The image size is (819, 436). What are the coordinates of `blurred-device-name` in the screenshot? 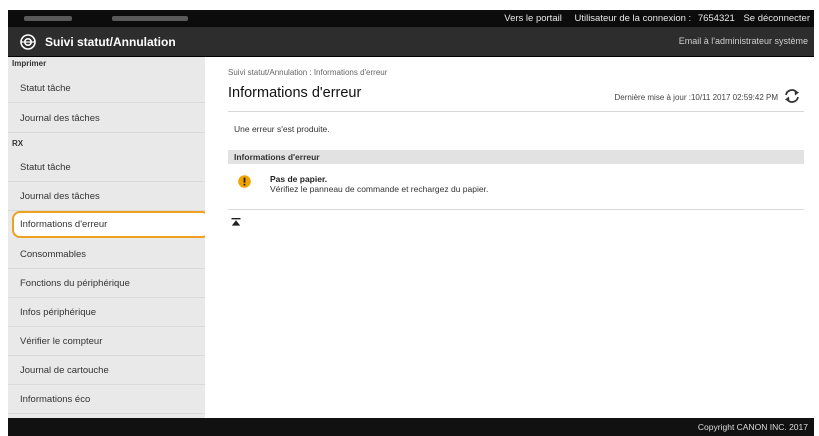 It's located at (48, 18).